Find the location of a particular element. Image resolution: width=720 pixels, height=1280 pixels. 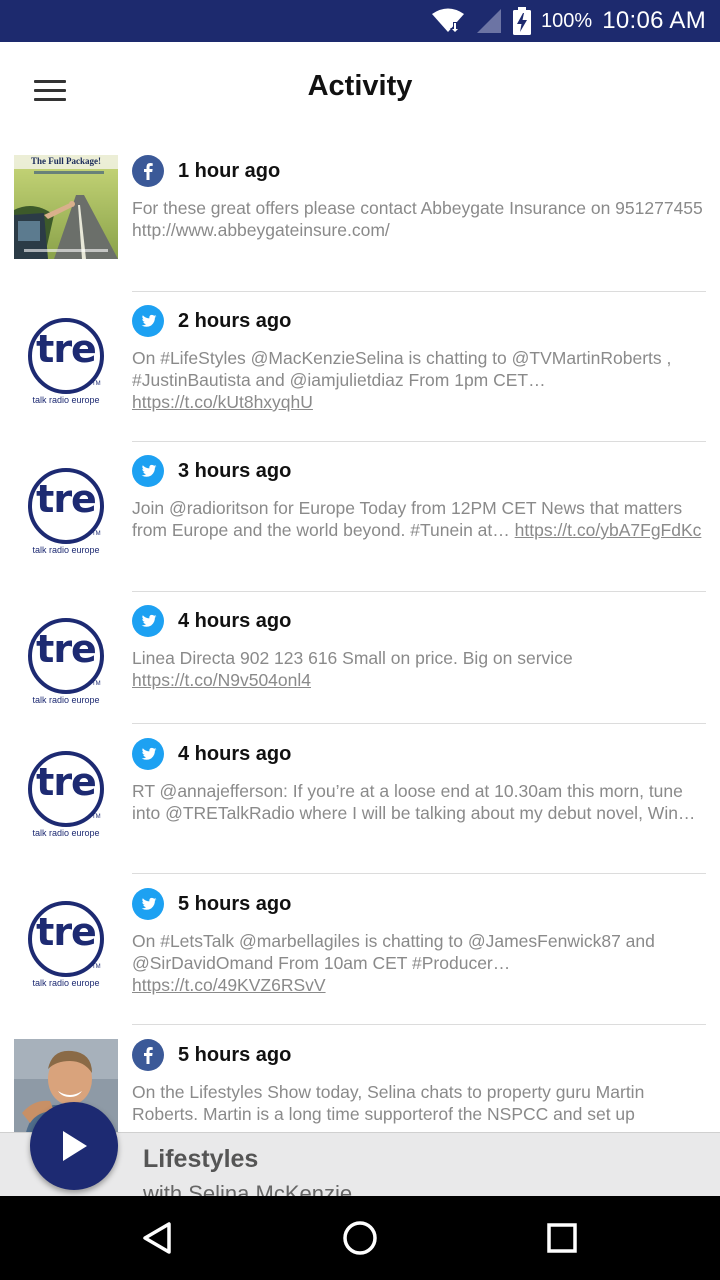

battery-charging-icon is located at coordinates (522, 21).